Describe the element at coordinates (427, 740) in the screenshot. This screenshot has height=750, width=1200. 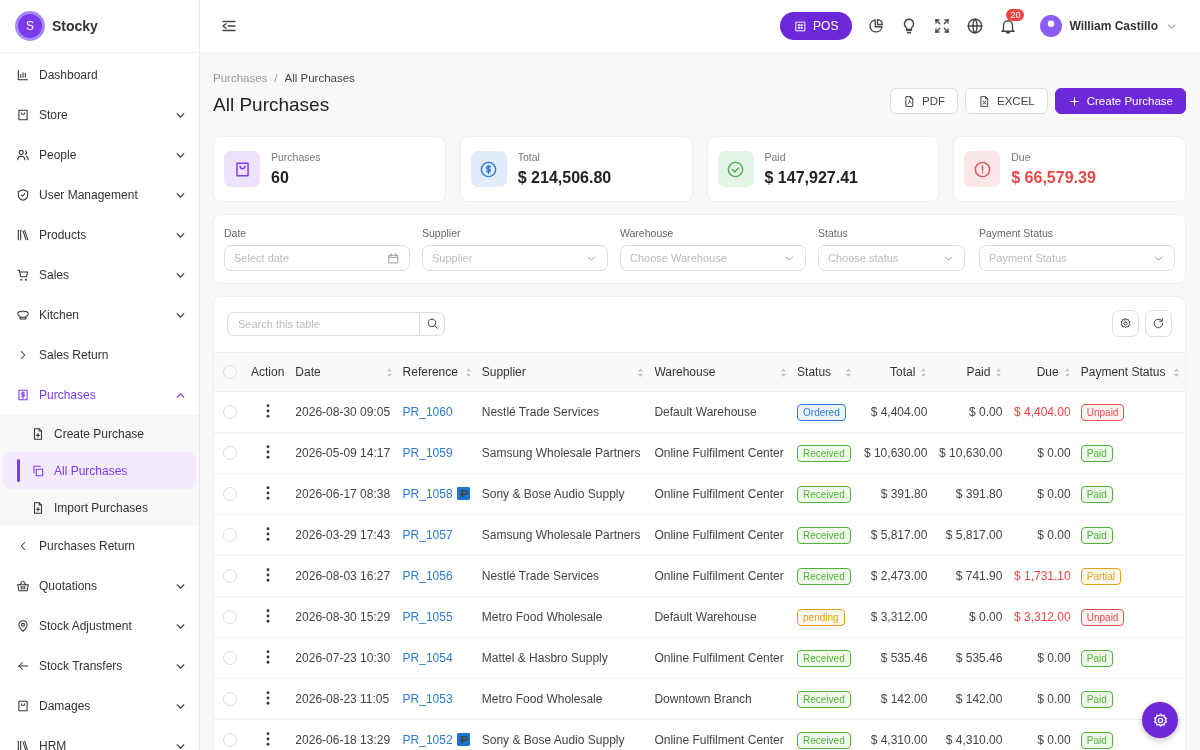
I see `reference-link: PR_1052` at that location.